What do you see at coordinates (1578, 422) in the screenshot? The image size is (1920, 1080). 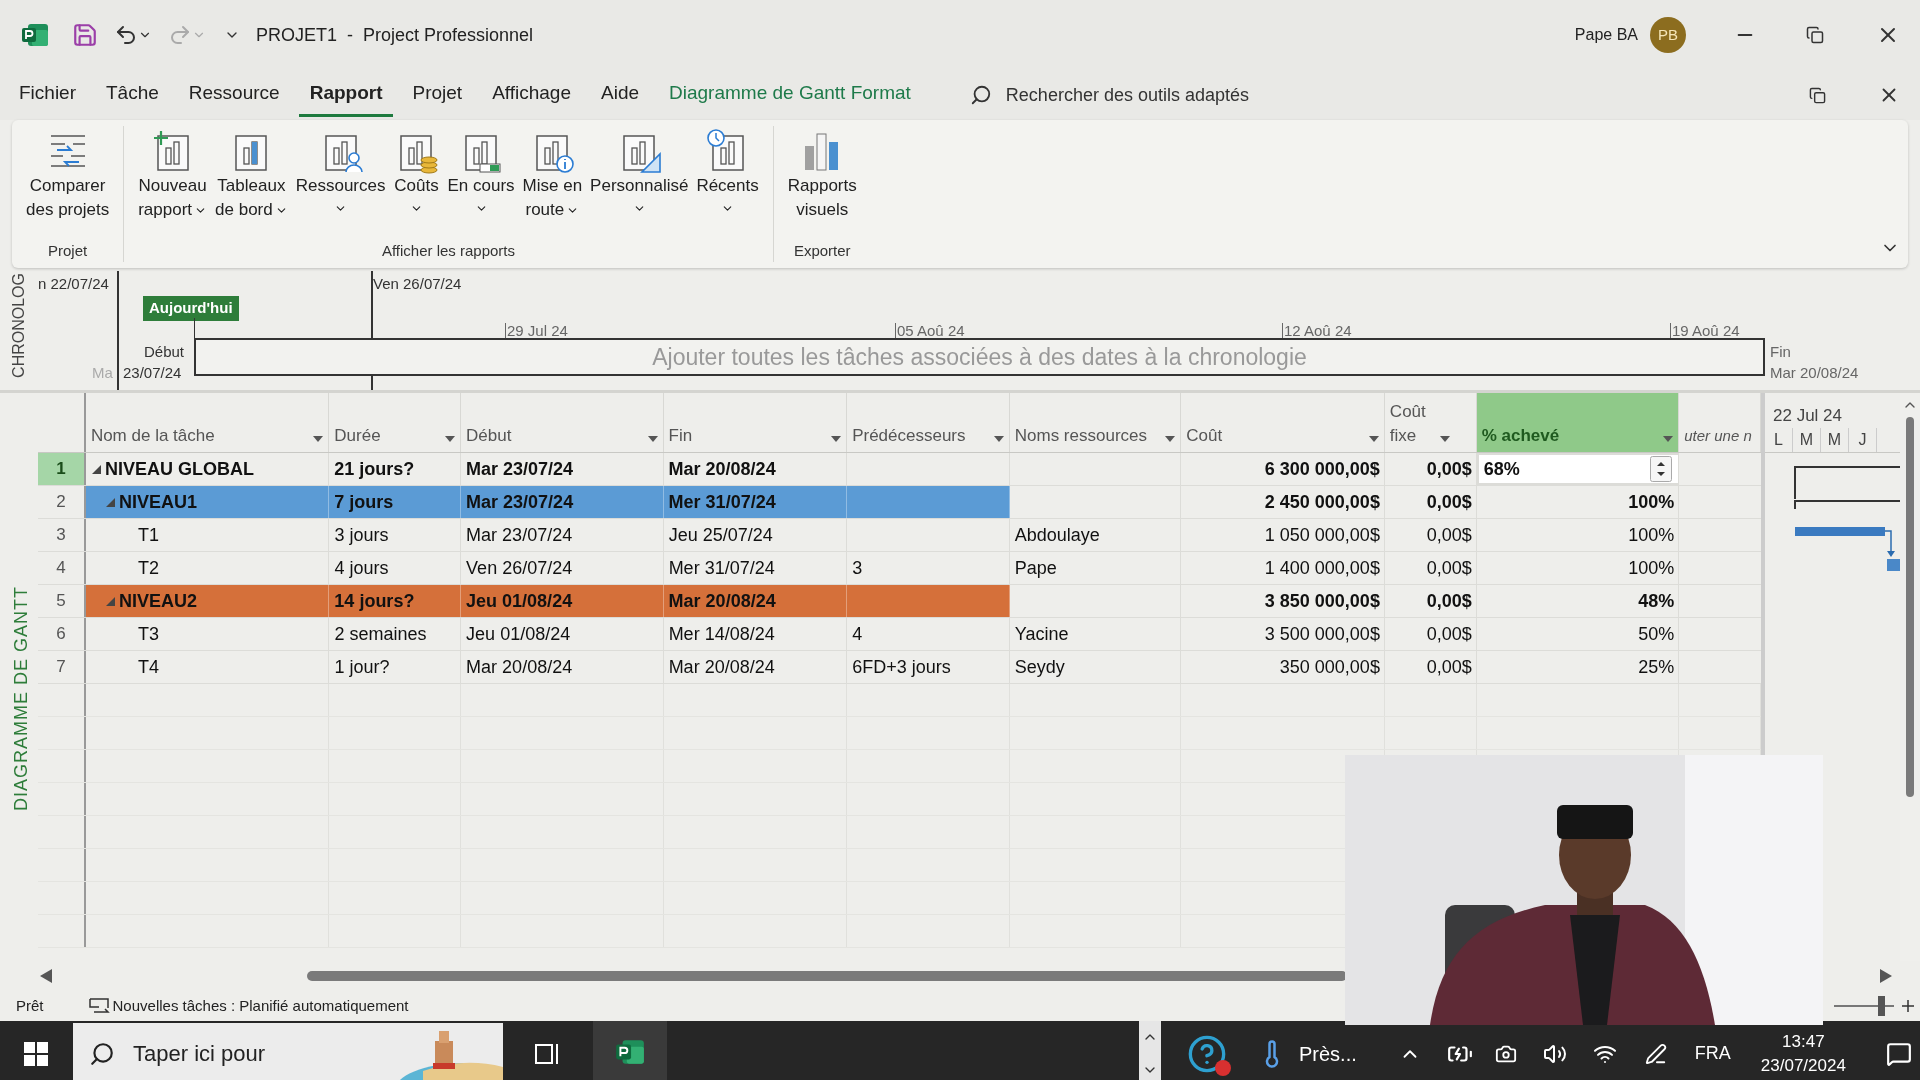 I see `column-header: % achevé` at bounding box center [1578, 422].